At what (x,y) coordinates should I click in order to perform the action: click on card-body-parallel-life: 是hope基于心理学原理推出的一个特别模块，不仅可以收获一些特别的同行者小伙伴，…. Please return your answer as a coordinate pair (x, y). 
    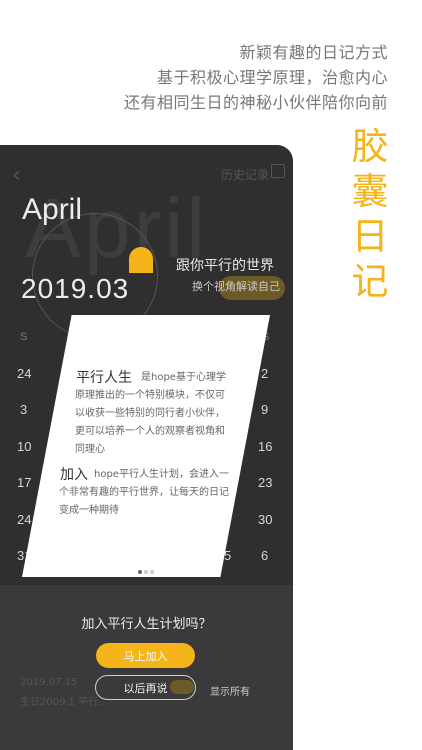
    Looking at the image, I should click on (150, 413).